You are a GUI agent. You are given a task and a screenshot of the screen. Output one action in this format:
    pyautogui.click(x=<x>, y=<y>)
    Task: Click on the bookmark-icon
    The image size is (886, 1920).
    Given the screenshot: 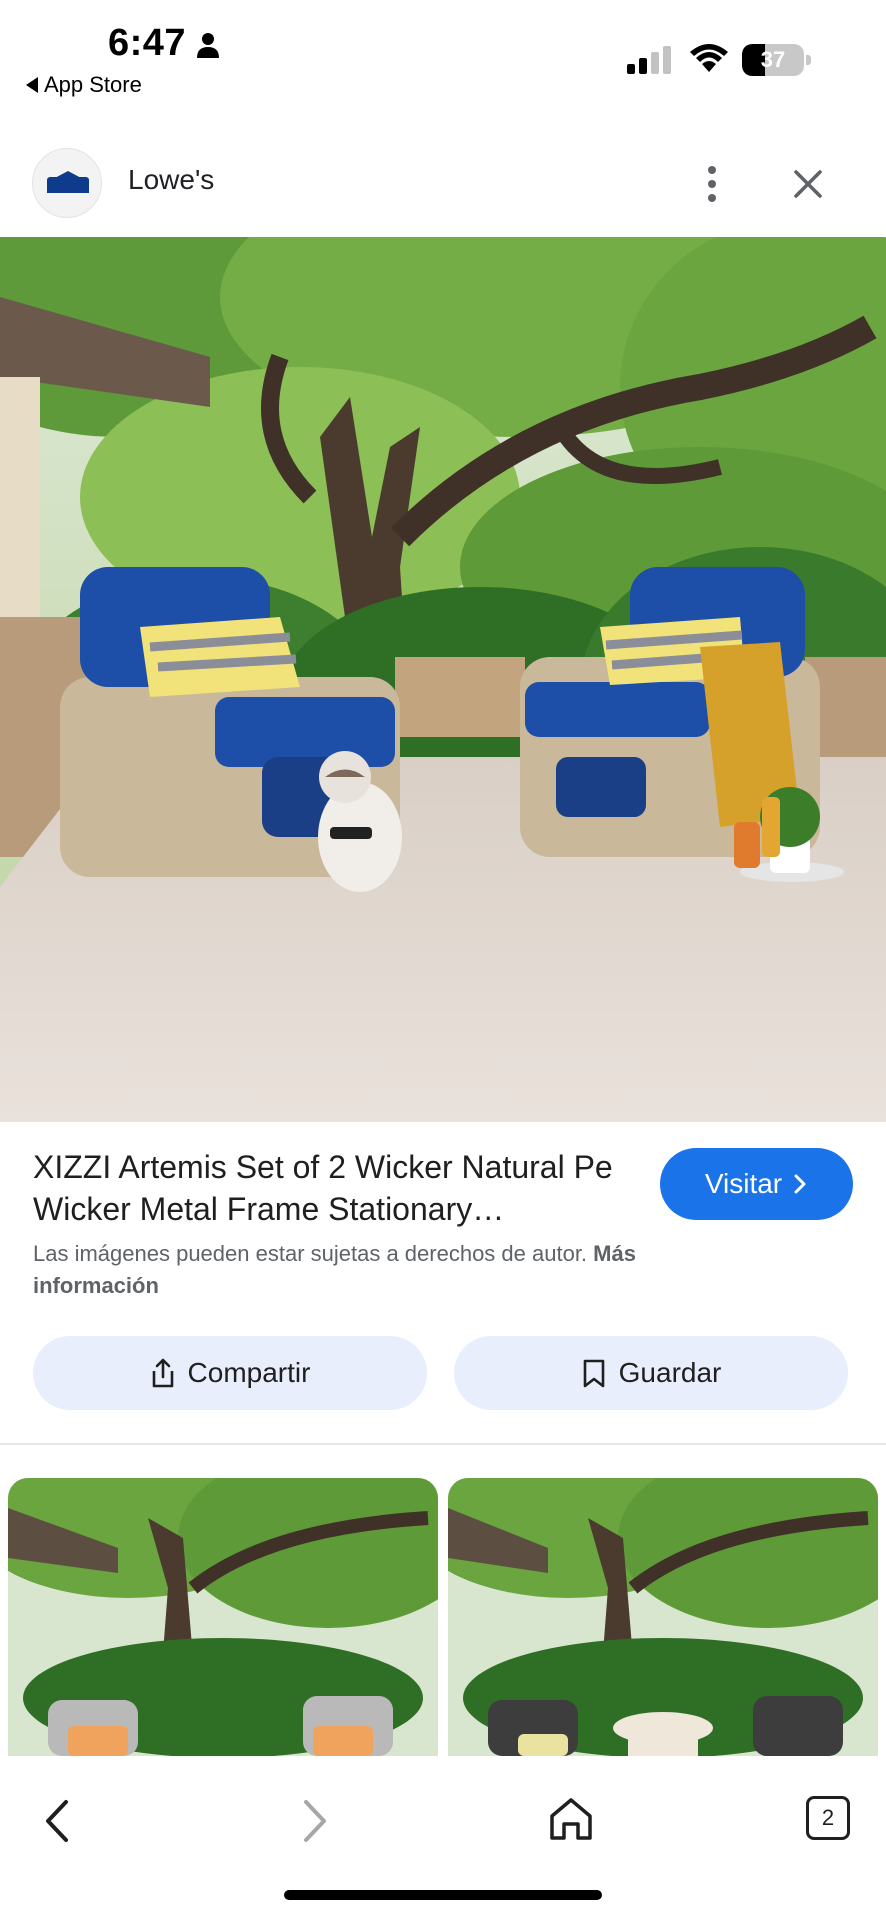 What is the action you would take?
    pyautogui.click(x=593, y=1373)
    